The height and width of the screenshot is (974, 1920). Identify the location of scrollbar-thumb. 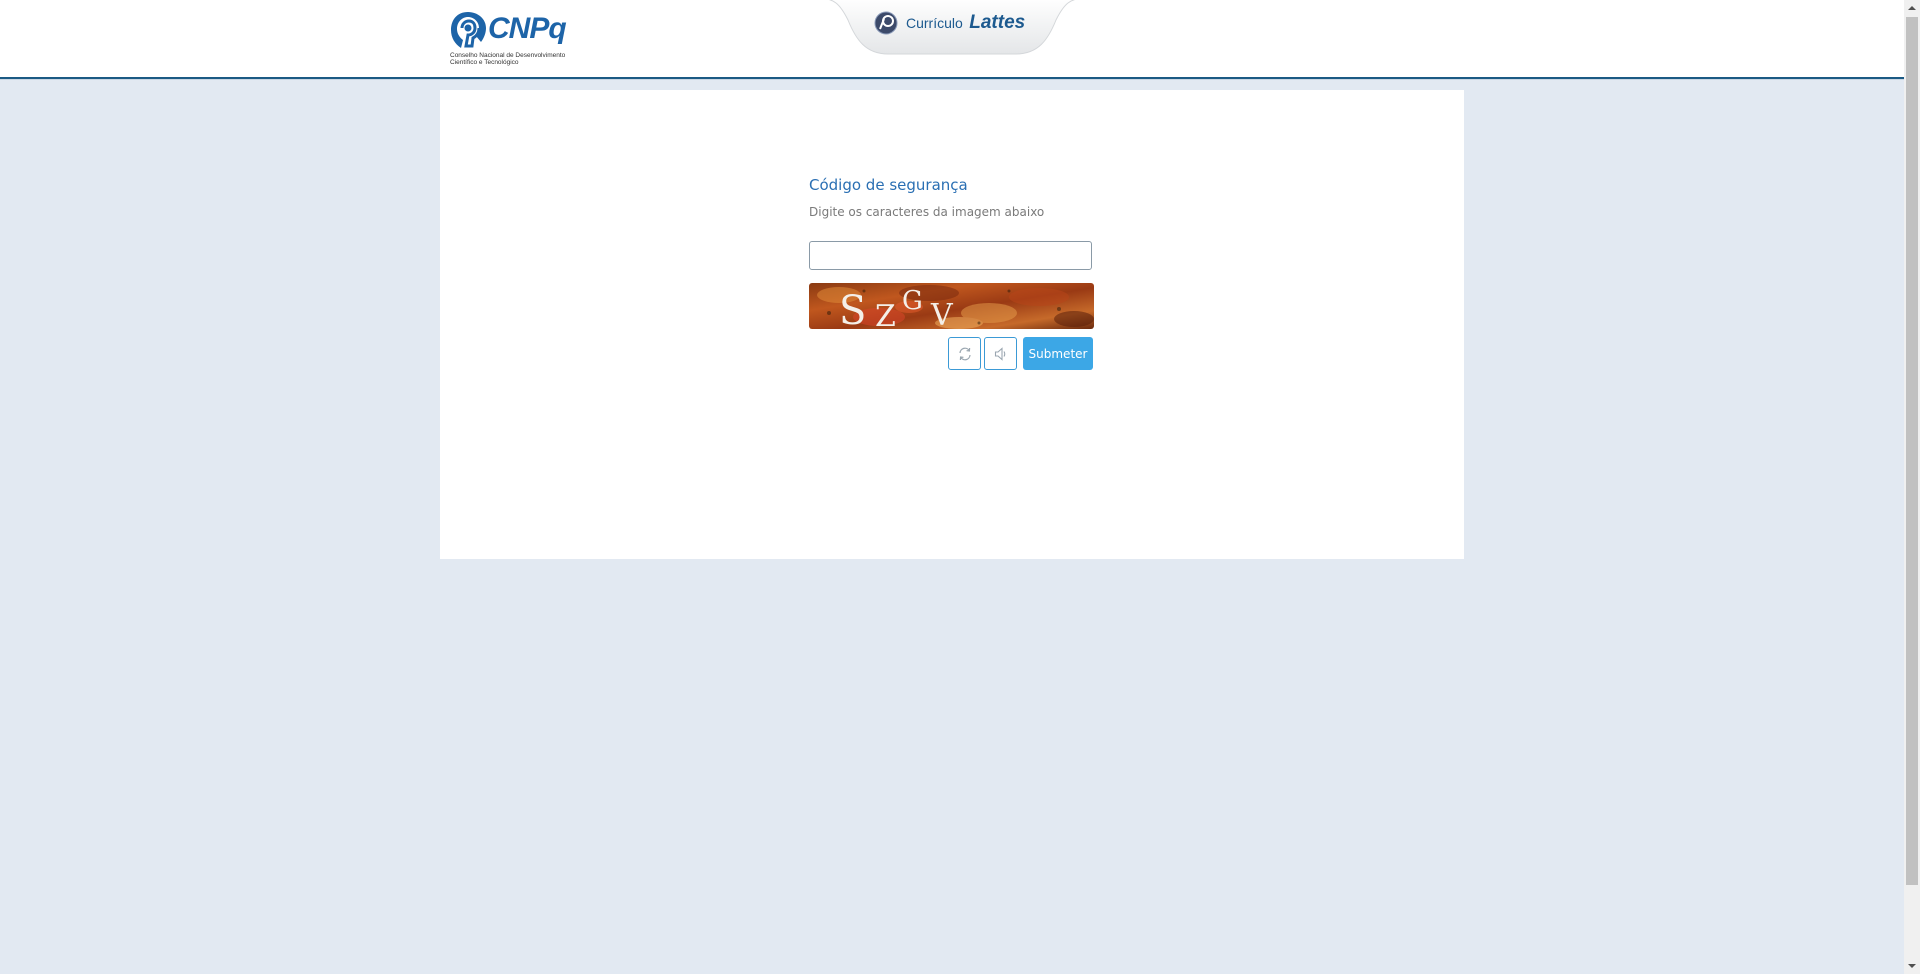
(1912, 451).